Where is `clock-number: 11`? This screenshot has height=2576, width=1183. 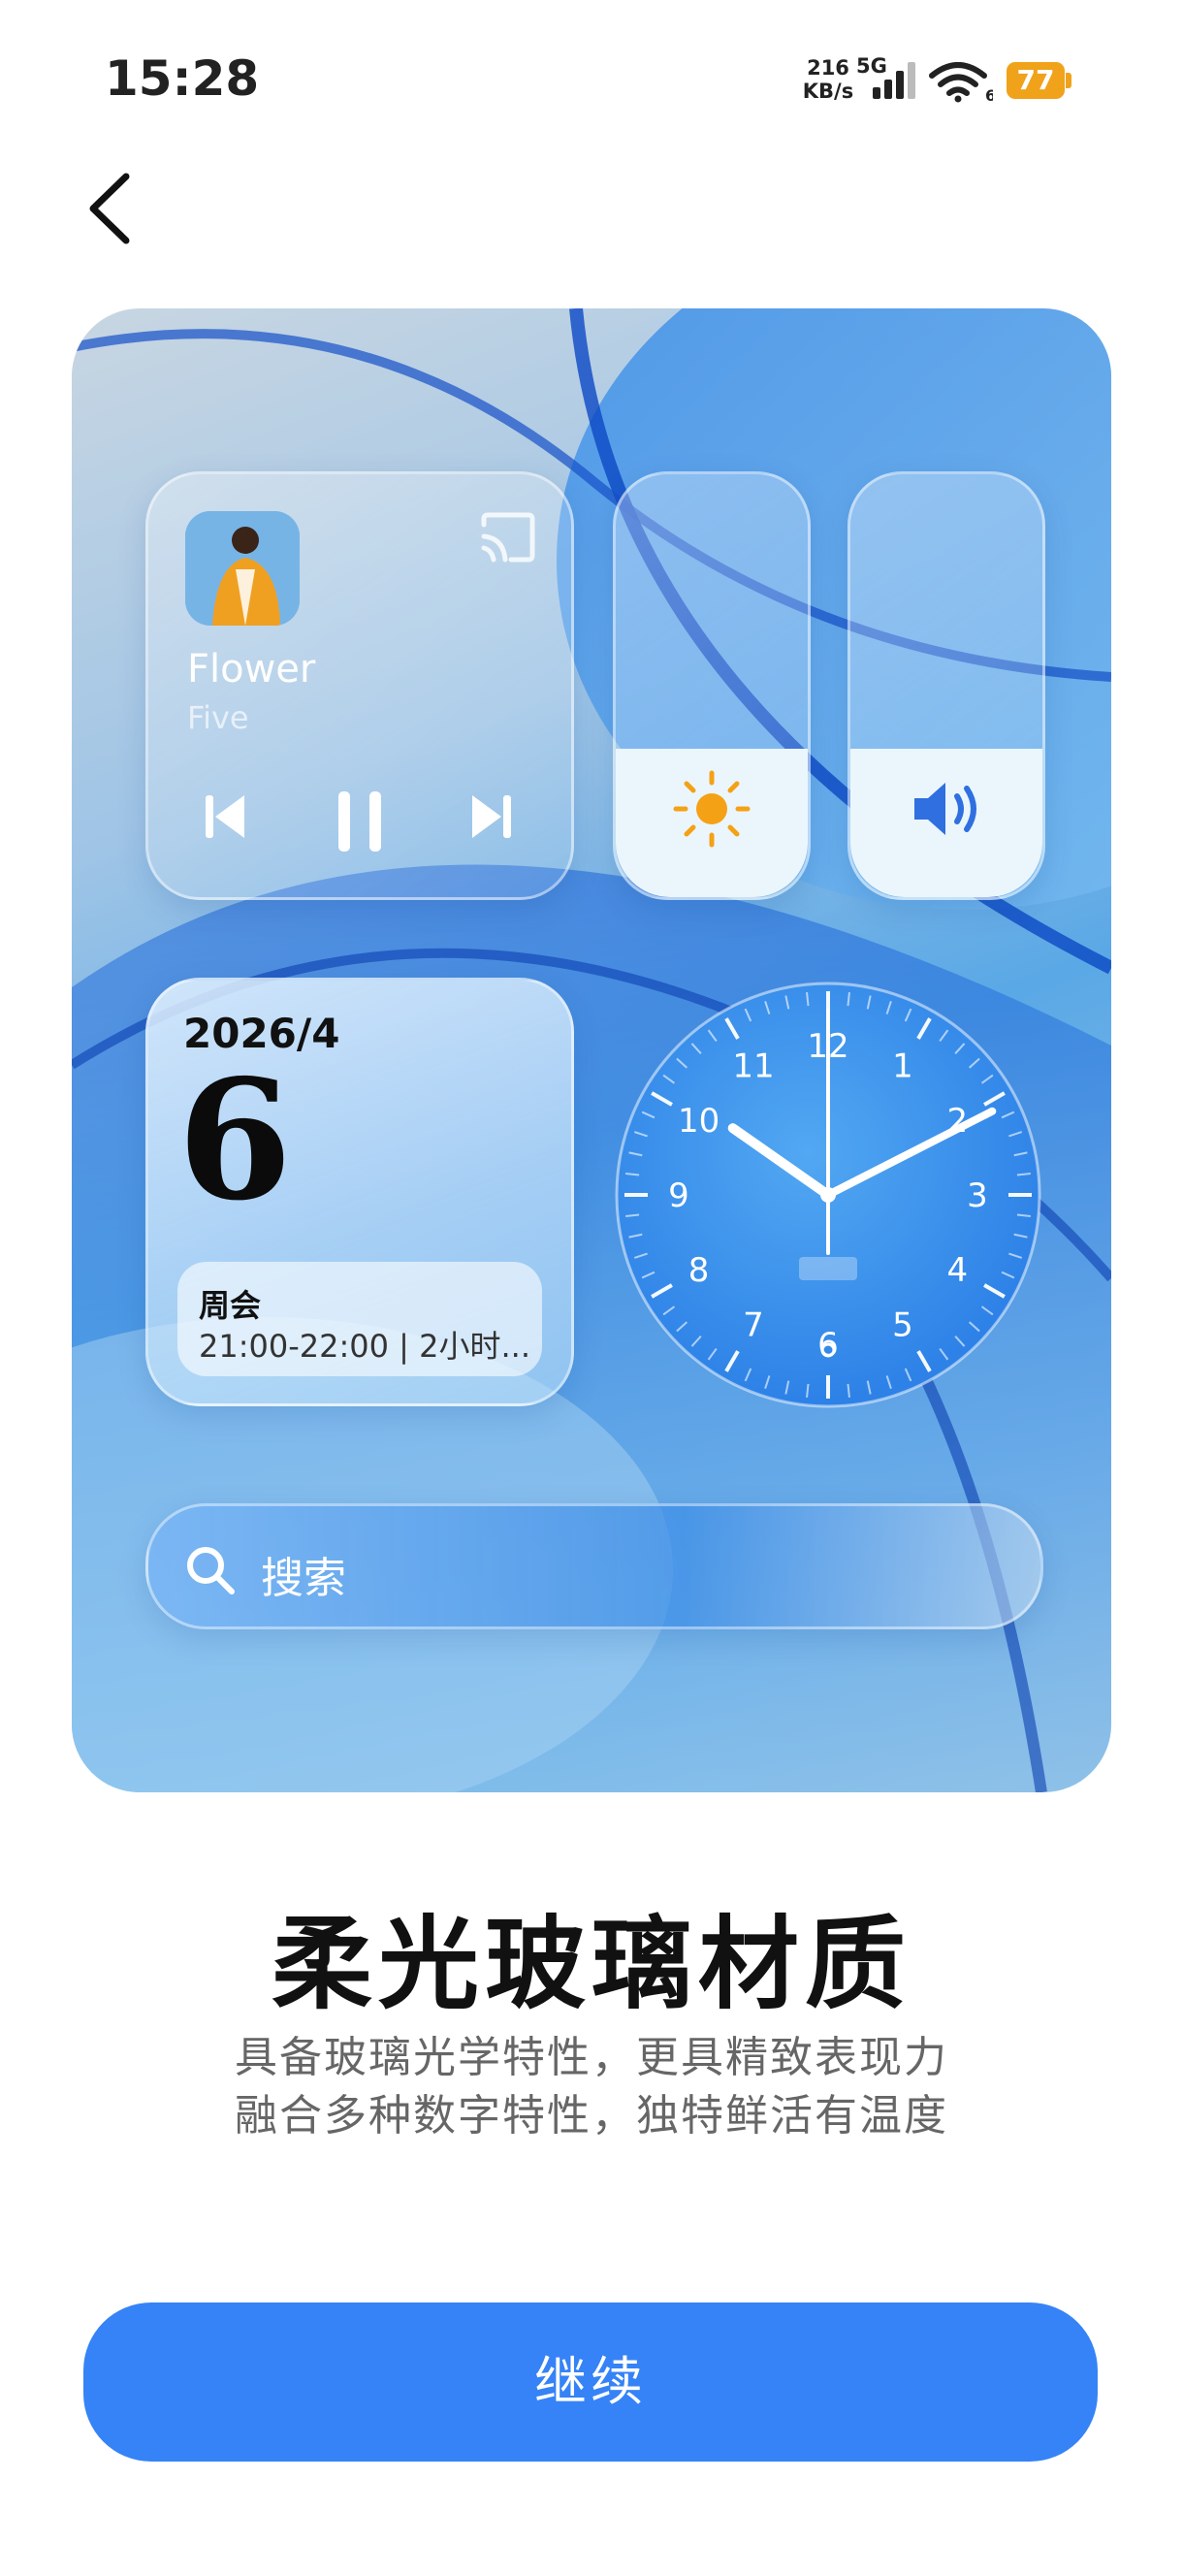
clock-number: 11 is located at coordinates (753, 1066).